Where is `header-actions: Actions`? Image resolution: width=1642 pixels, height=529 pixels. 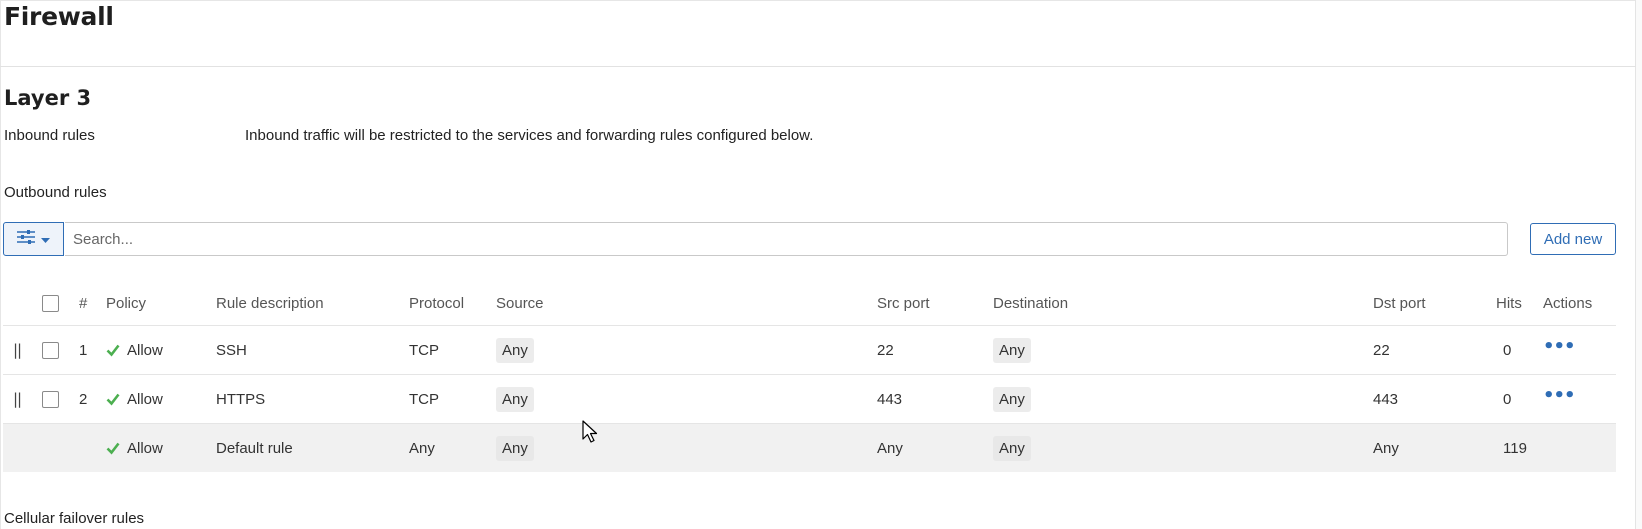
header-actions: Actions is located at coordinates (1568, 303).